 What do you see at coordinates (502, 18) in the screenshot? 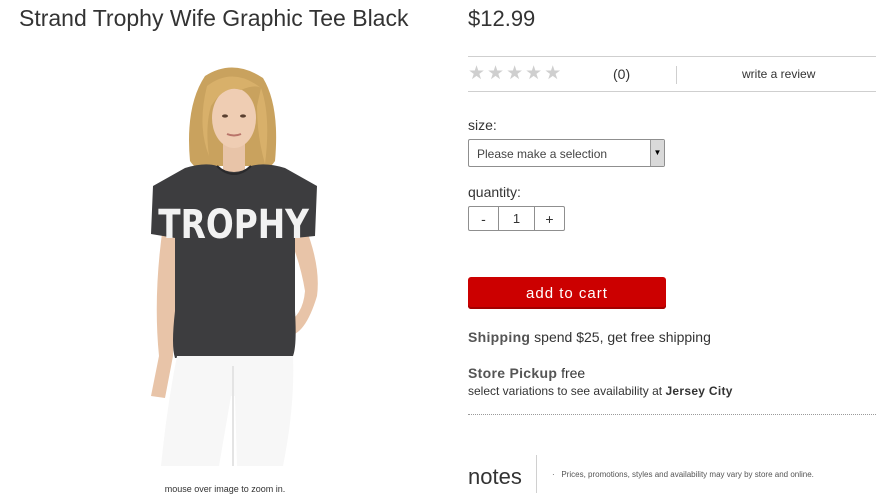
I see `product-price: $12.99` at bounding box center [502, 18].